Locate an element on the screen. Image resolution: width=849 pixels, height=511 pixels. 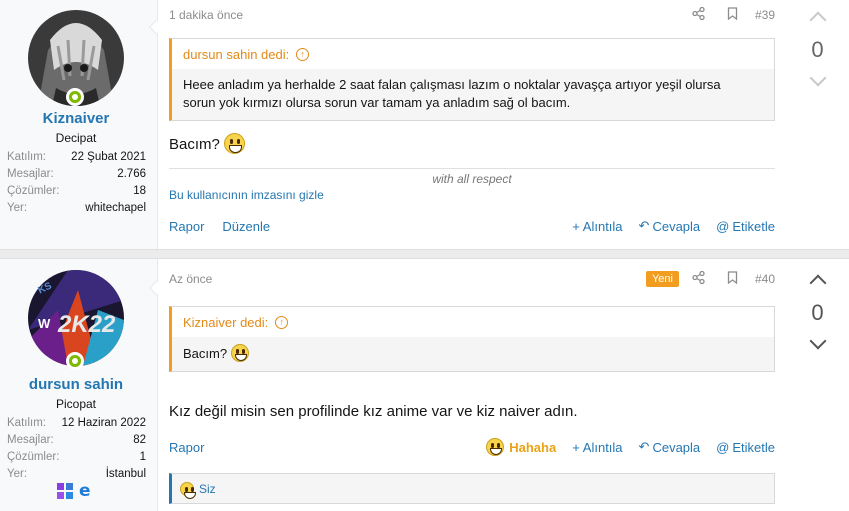
chevron-down-icon is located at coordinates (817, 78).